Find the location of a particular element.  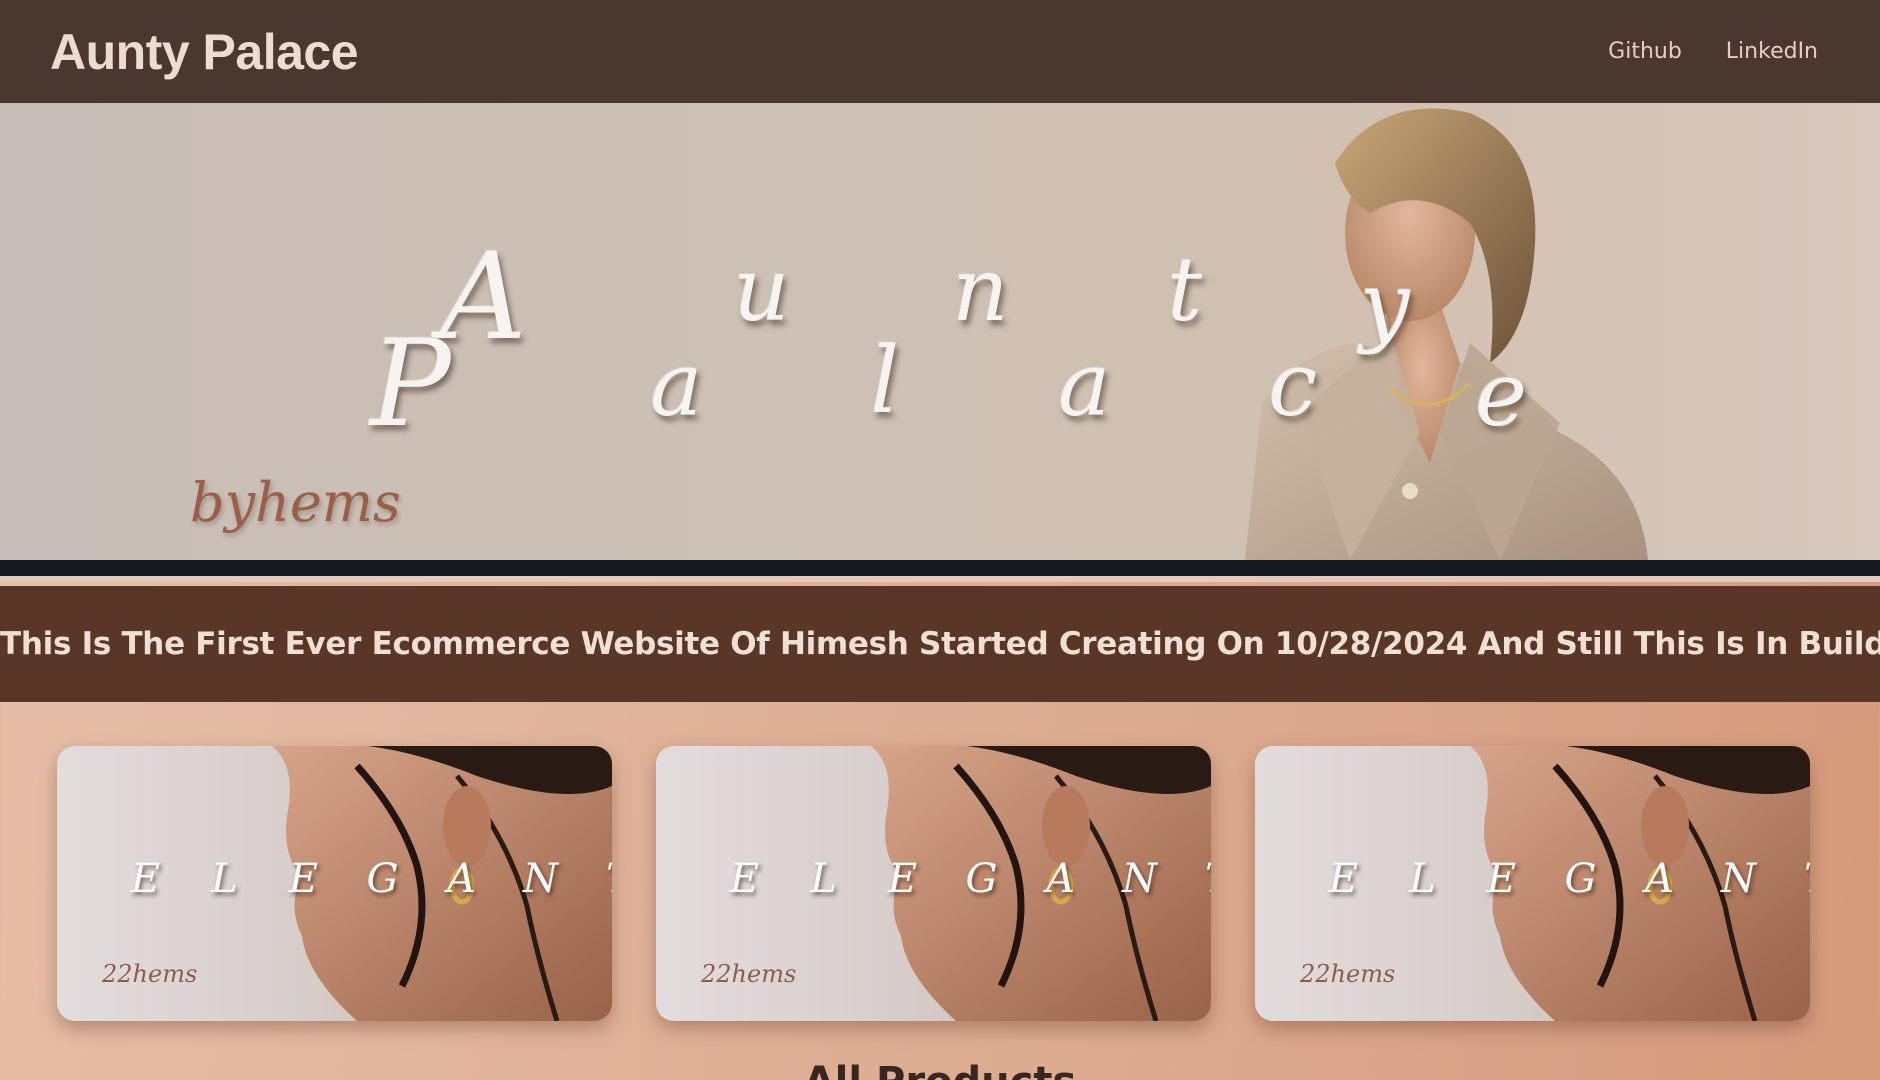

hero-script-letter: u is located at coordinates (761, 289).